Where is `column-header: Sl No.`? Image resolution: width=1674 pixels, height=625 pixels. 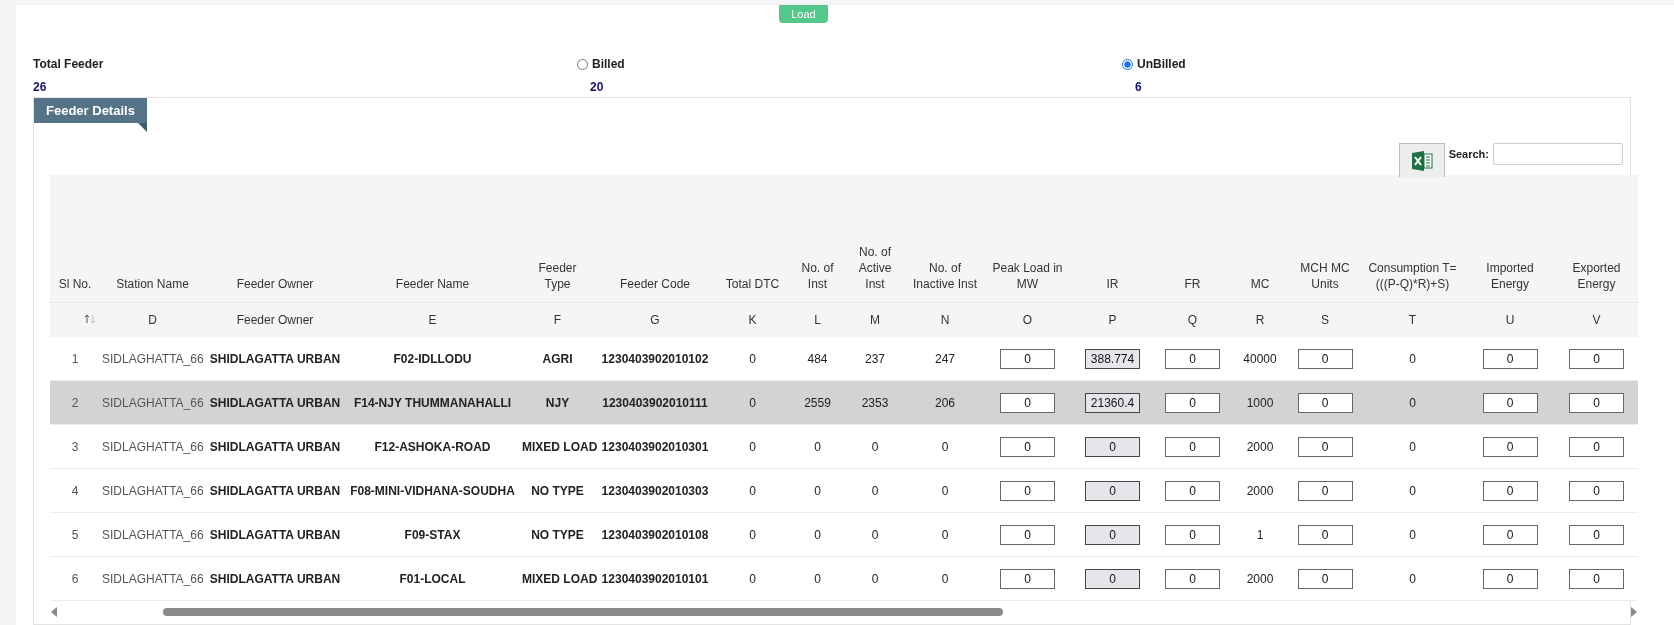
column-header: Sl No. is located at coordinates (75, 239).